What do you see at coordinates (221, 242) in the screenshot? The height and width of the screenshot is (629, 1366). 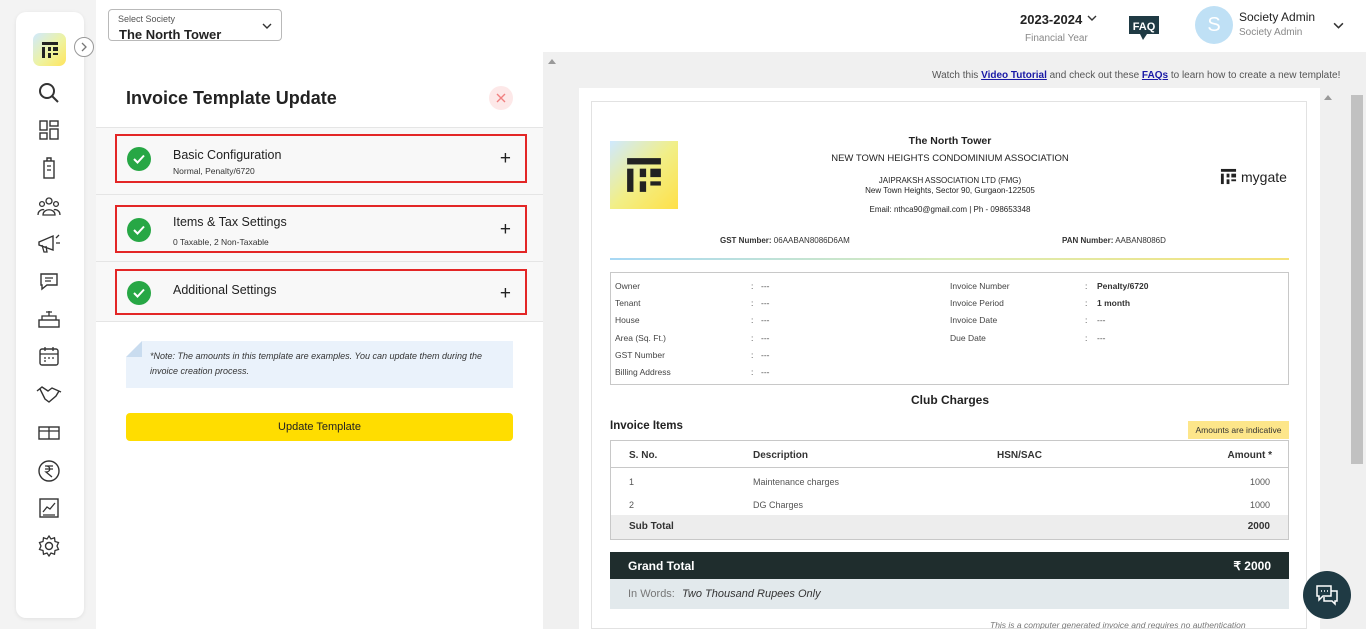 I see `section-subtitle: 0 Taxable, 2 Non-Taxable` at bounding box center [221, 242].